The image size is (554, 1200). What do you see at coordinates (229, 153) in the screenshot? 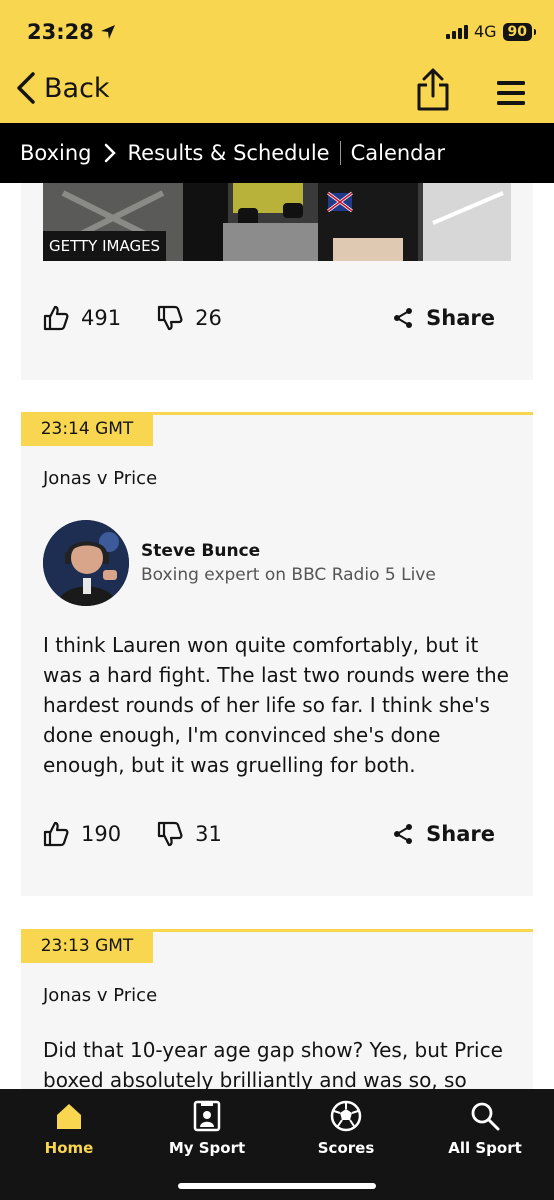
I see `breadcrumb-results-schedule: Results & Schedule` at bounding box center [229, 153].